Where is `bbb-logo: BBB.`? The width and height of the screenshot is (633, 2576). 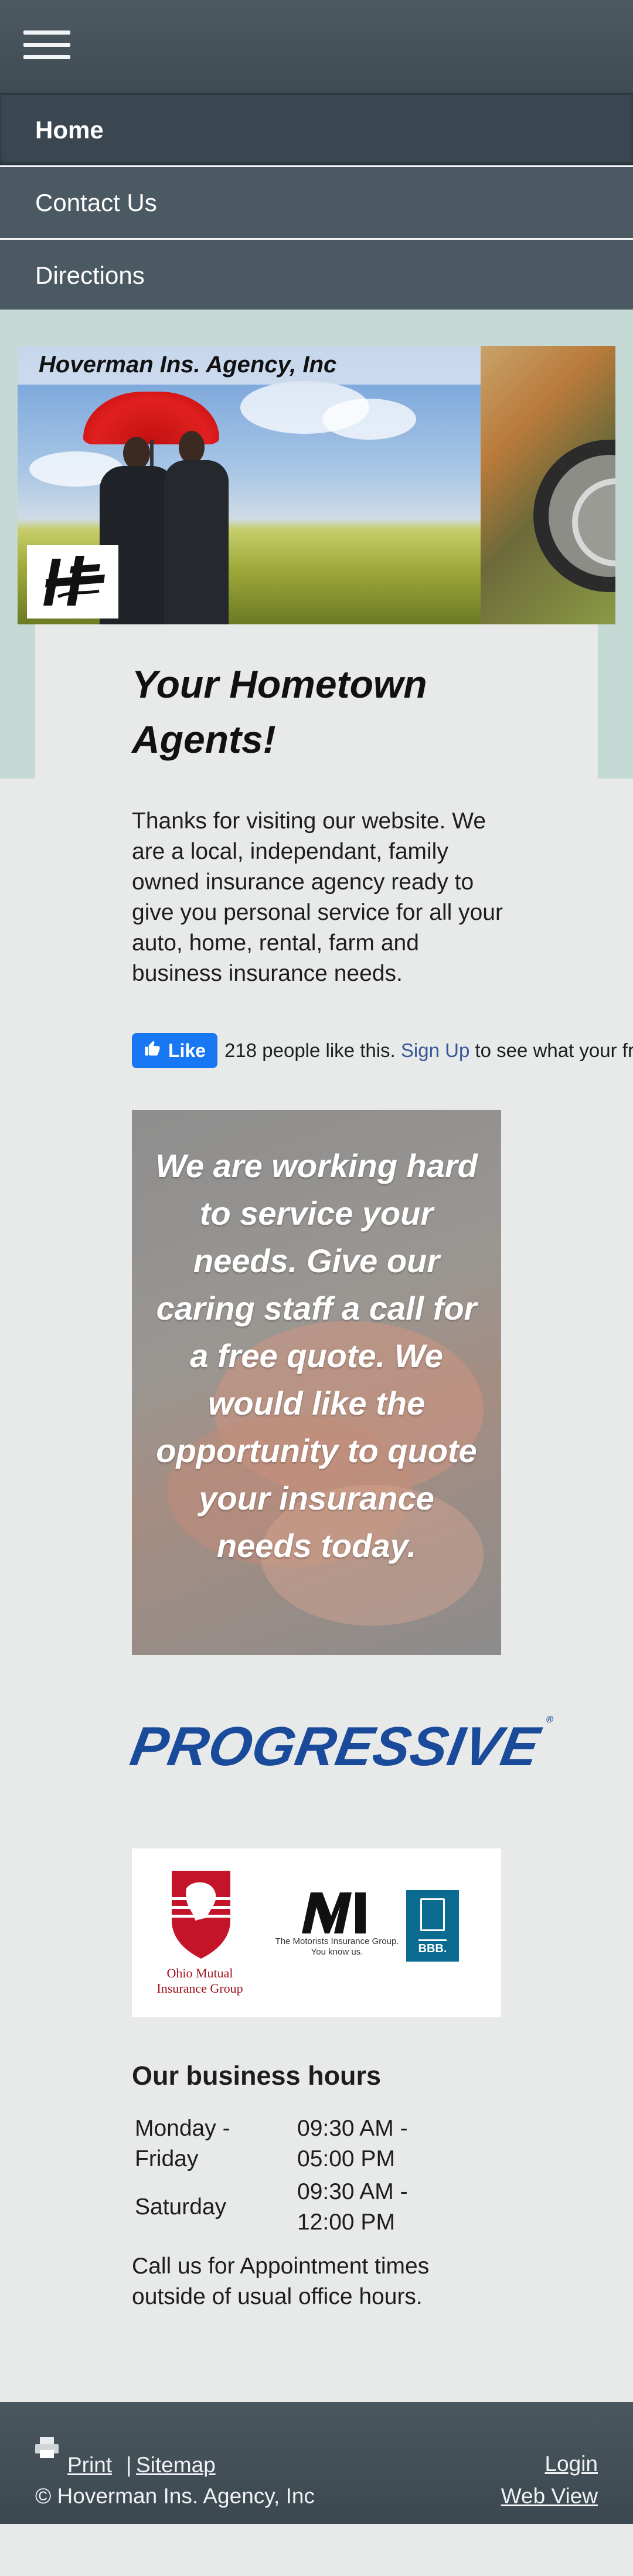 bbb-logo: BBB. is located at coordinates (433, 1926).